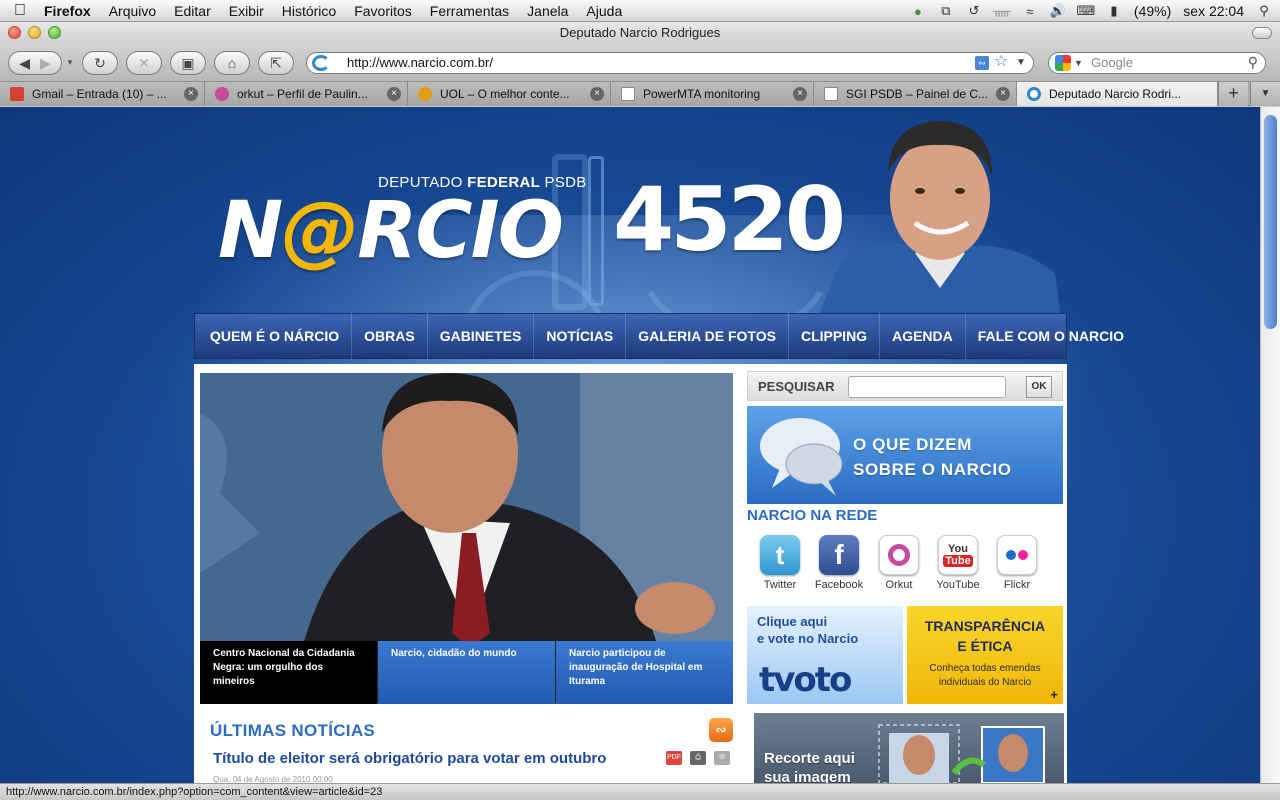 The image size is (1280, 800). Describe the element at coordinates (946, 11) in the screenshot. I see `screens-icon: ⧉` at that location.